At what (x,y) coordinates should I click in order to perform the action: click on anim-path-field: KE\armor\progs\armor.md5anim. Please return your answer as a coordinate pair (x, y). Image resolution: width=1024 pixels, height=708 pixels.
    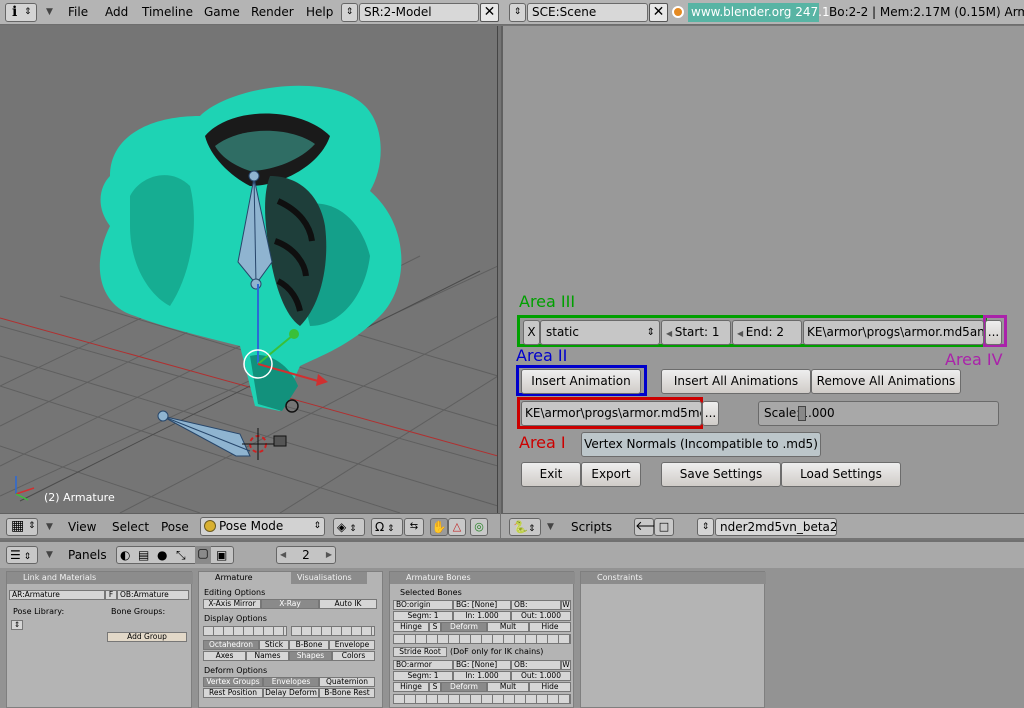
    Looking at the image, I should click on (893, 332).